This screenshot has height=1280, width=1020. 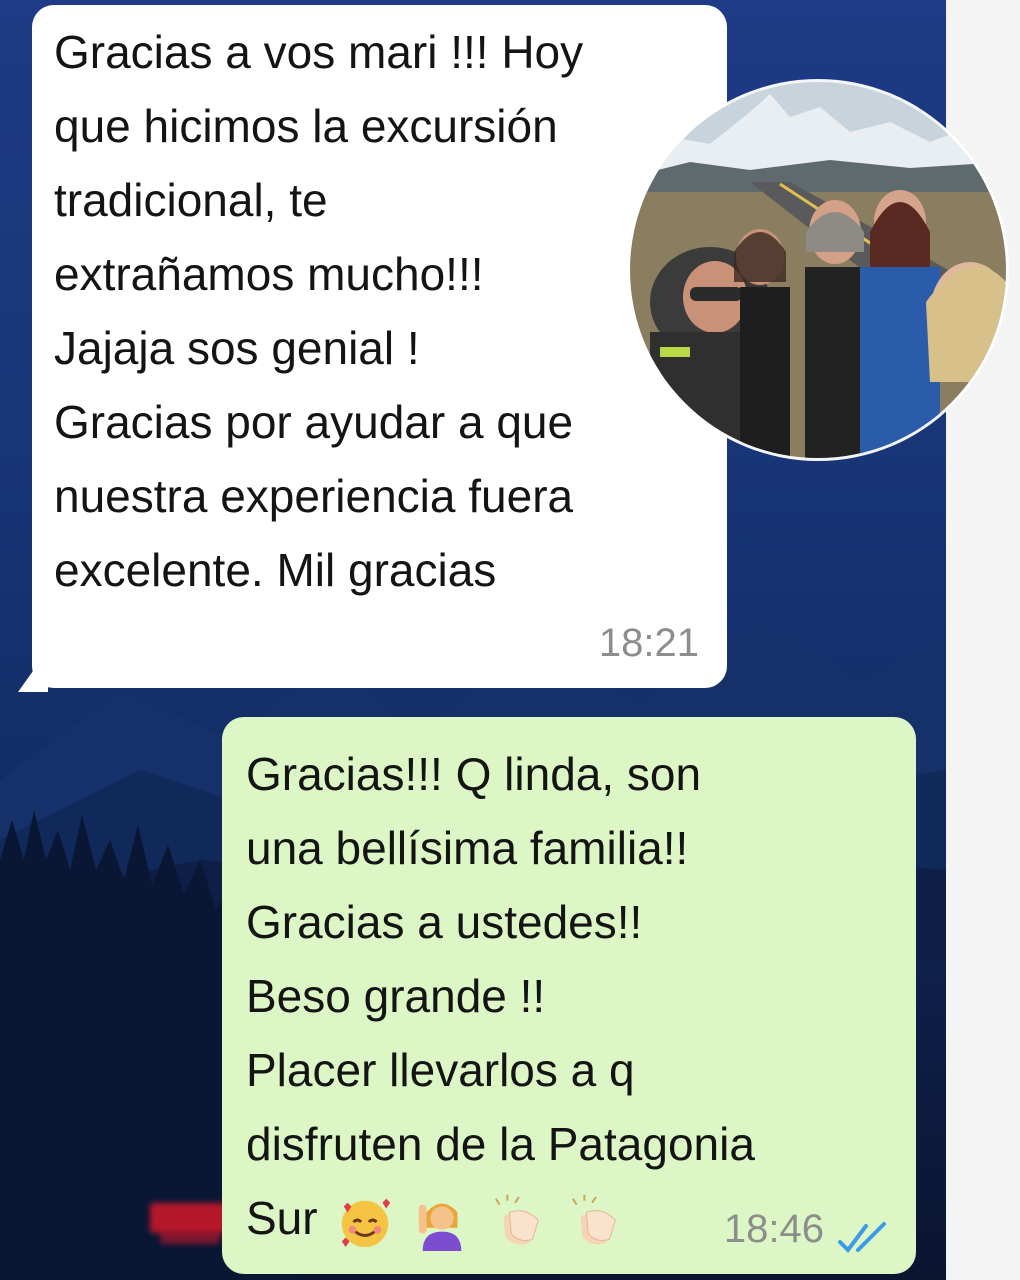 What do you see at coordinates (190, 1218) in the screenshot?
I see `car-taillight` at bounding box center [190, 1218].